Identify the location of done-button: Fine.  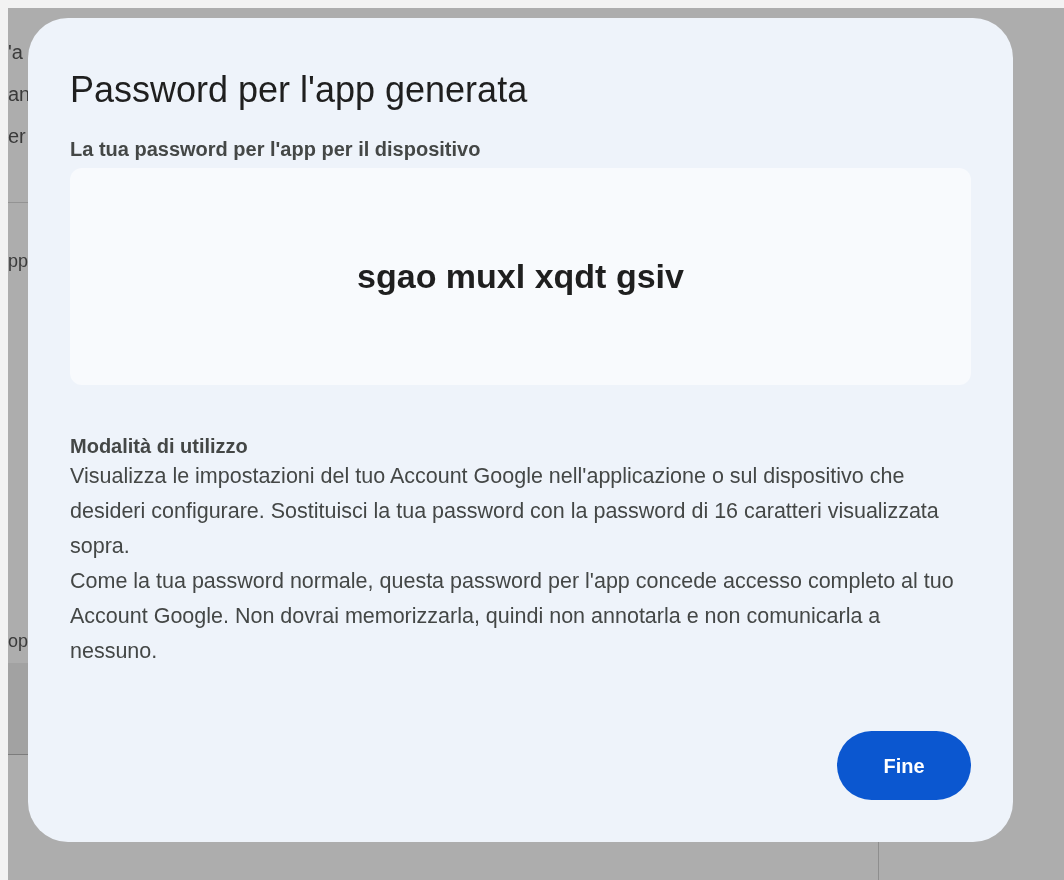
(904, 765).